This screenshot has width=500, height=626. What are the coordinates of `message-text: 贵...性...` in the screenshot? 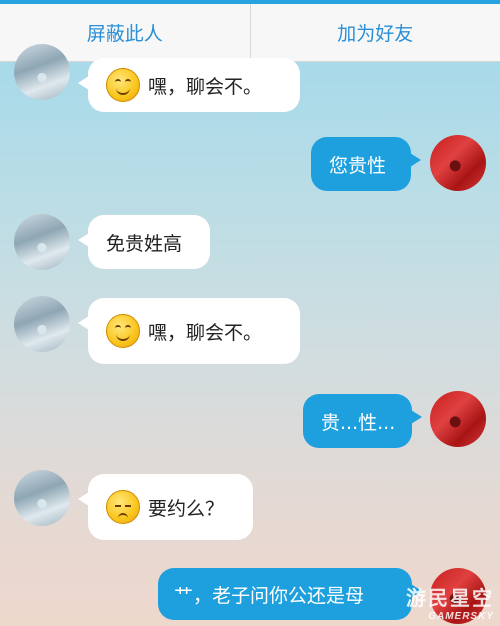 It's located at (358, 422).